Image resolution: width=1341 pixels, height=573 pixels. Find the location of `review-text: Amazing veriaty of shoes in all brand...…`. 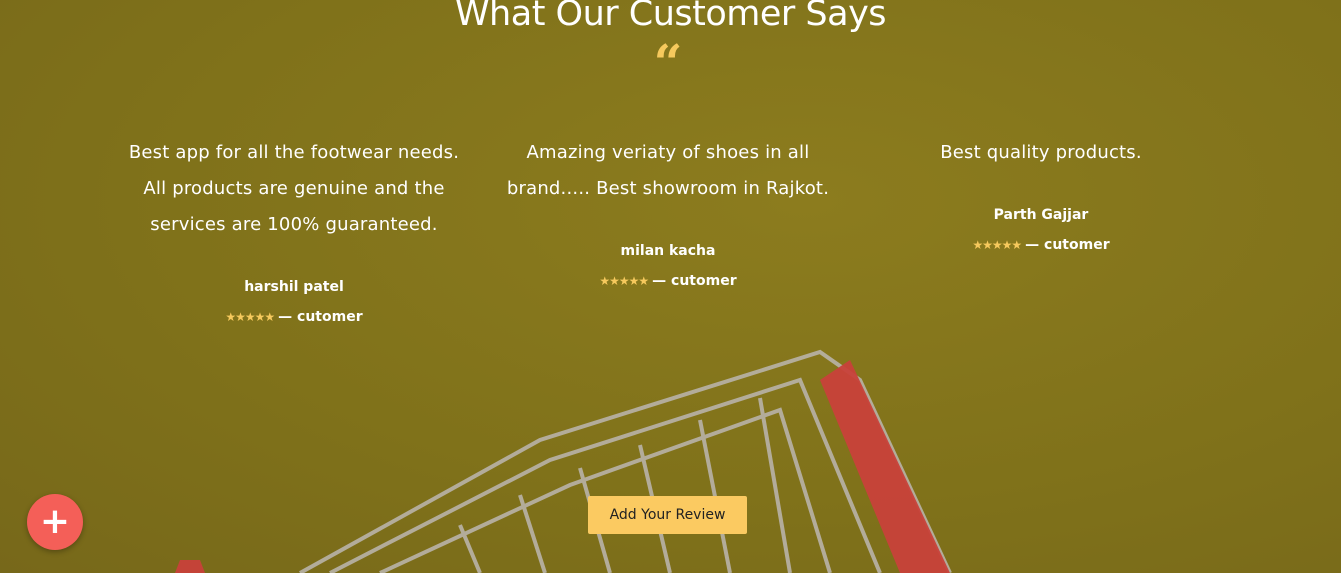

review-text: Amazing veriaty of shoes in all brand...… is located at coordinates (668, 170).